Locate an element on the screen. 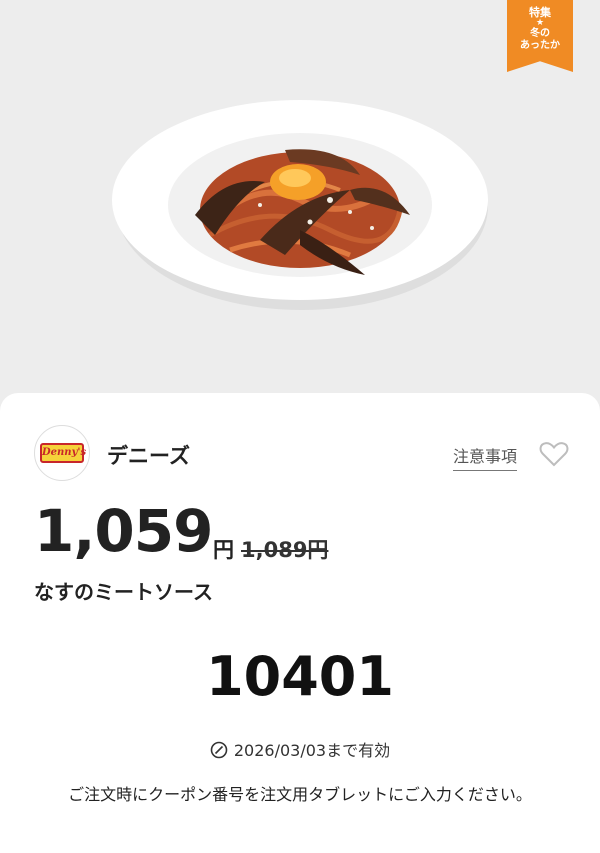 This screenshot has width=600, height=853. price-current: 1,059 is located at coordinates (123, 531).